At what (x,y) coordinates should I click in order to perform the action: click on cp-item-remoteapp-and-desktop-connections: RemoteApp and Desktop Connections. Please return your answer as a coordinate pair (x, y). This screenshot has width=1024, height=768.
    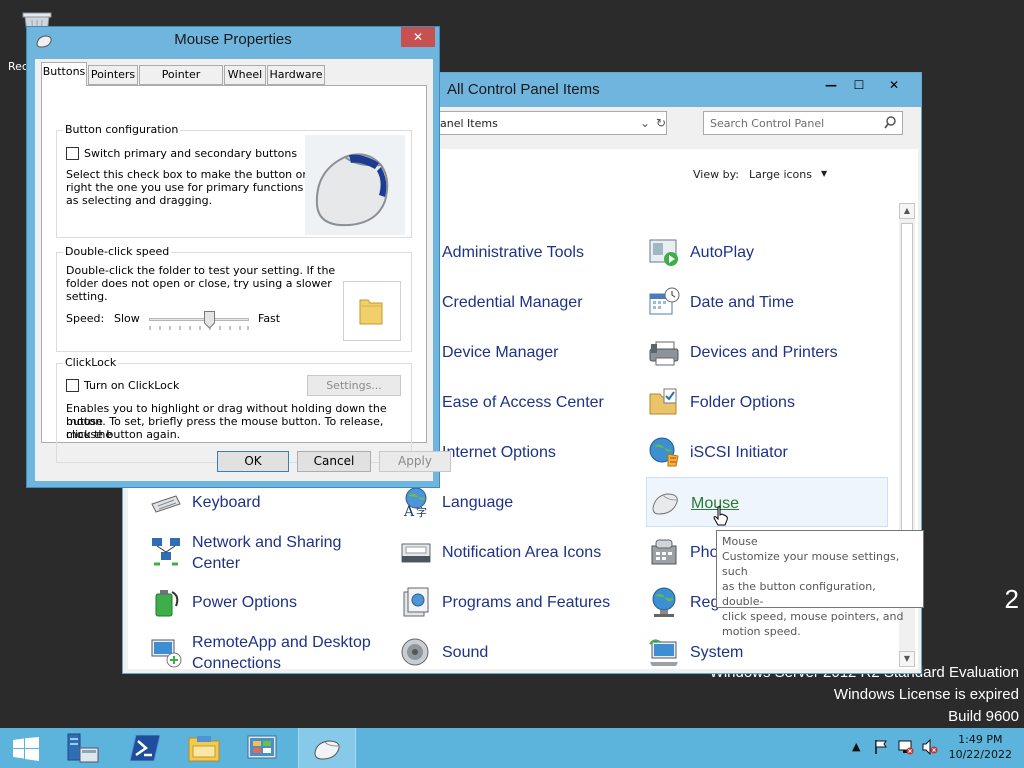
    Looking at the image, I should click on (265, 650).